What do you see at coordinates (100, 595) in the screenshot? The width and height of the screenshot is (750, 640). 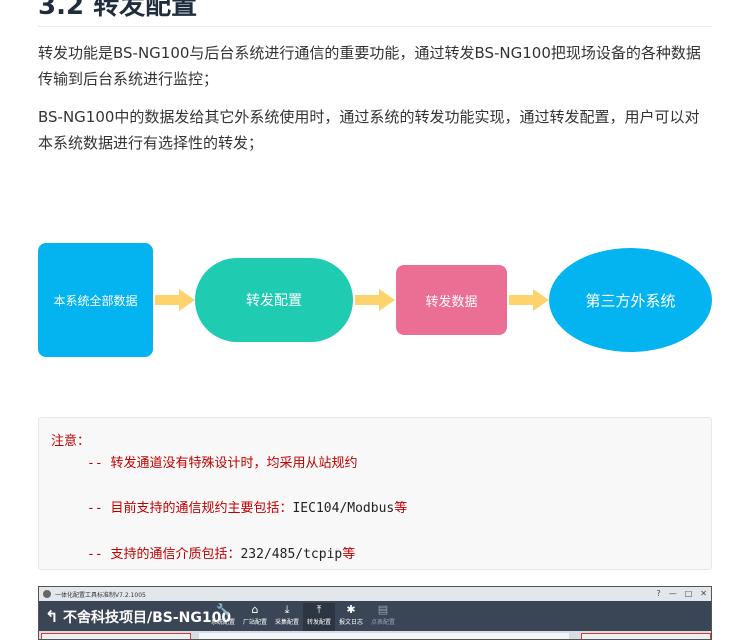 I see `window-title: 一体化配置工具标准制V7.2.1005` at bounding box center [100, 595].